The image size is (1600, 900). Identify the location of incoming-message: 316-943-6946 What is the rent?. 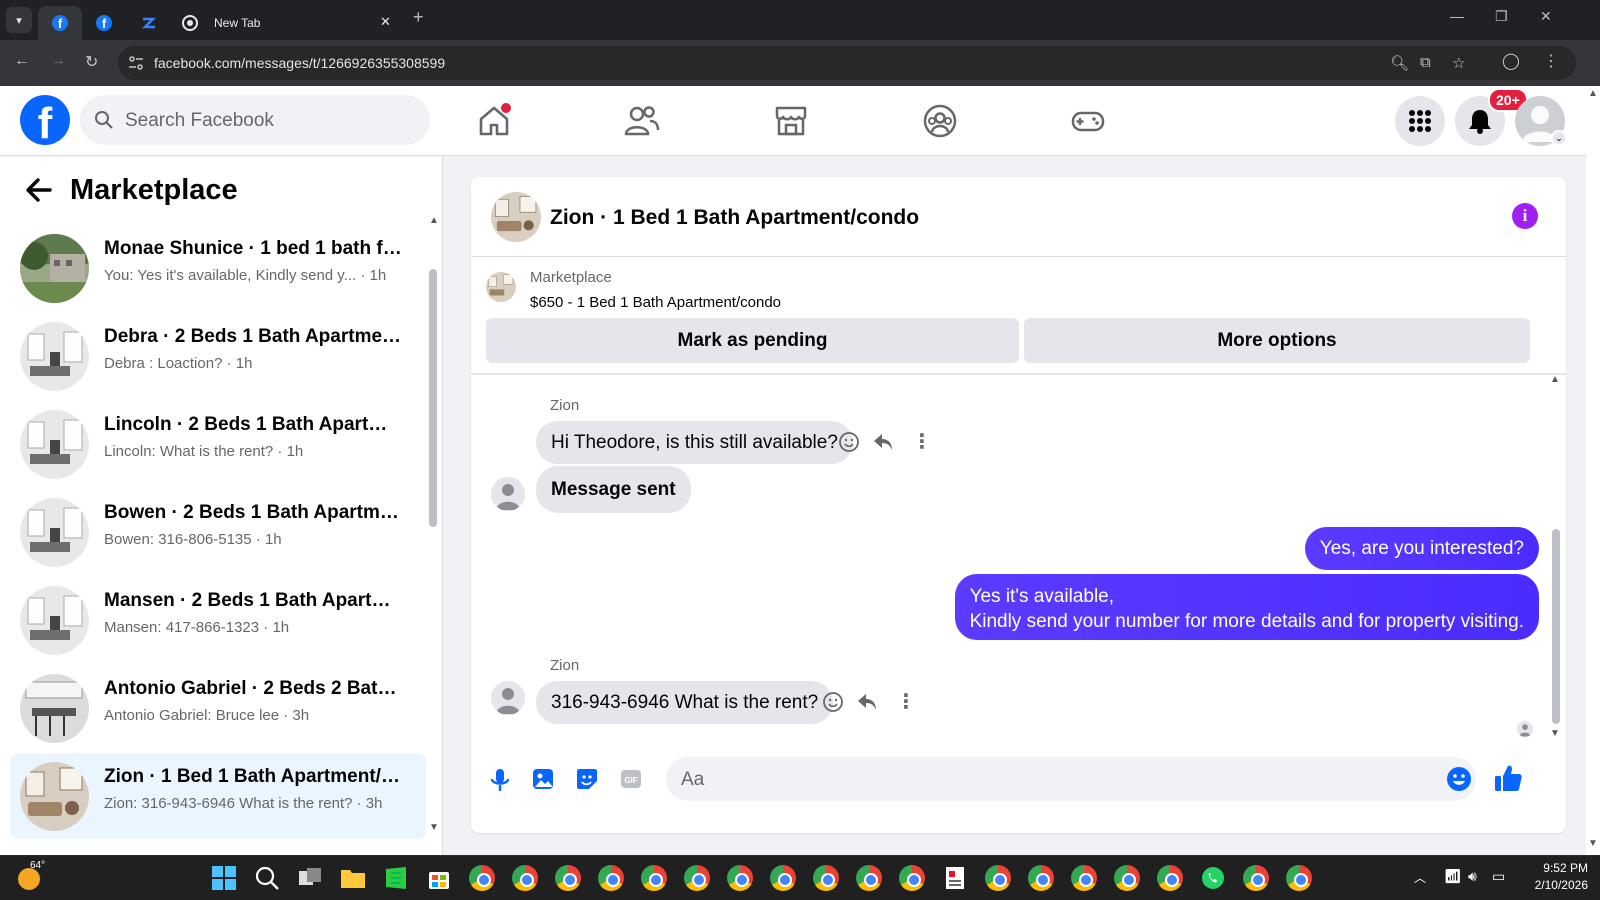
(685, 702).